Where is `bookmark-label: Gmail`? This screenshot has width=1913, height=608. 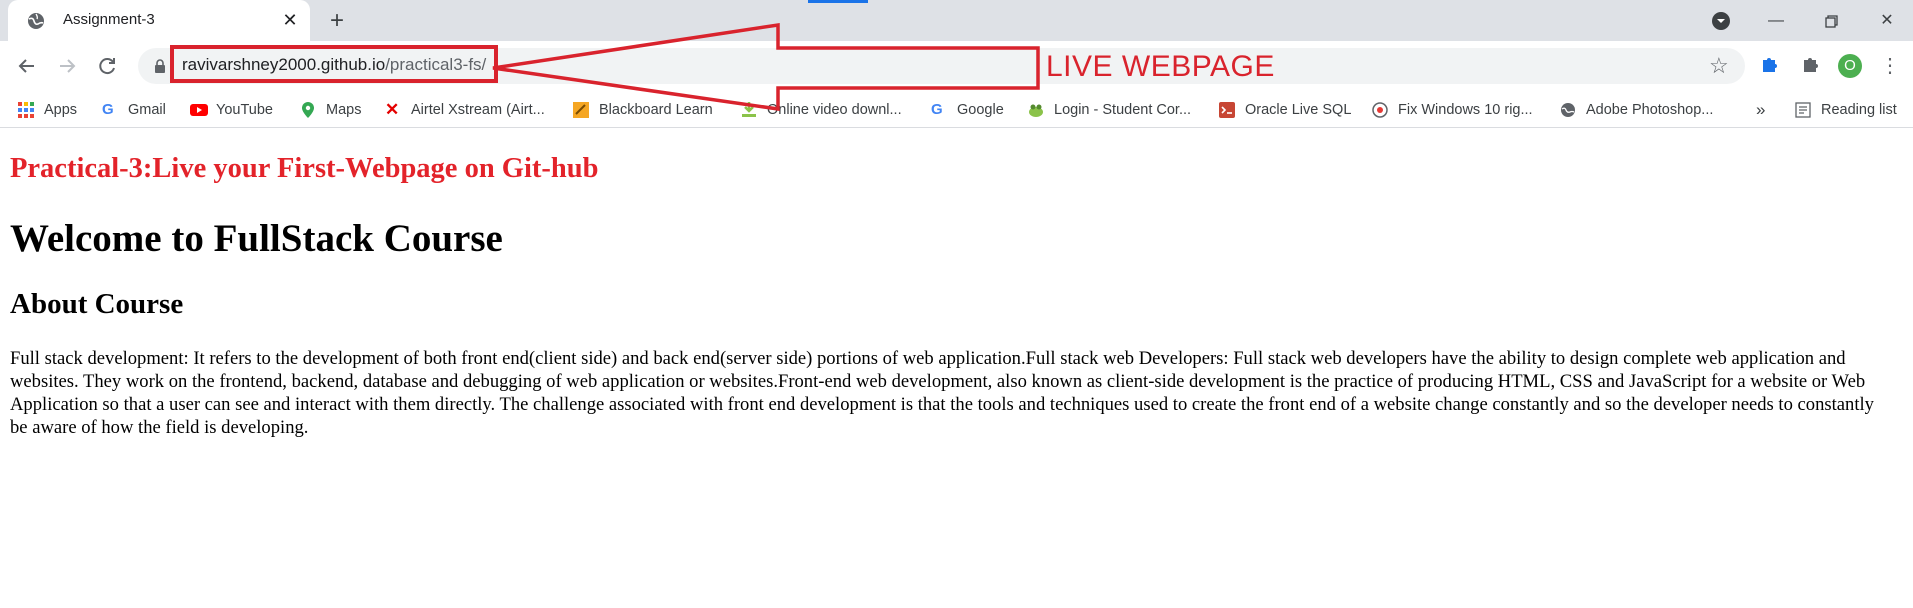 bookmark-label: Gmail is located at coordinates (147, 110).